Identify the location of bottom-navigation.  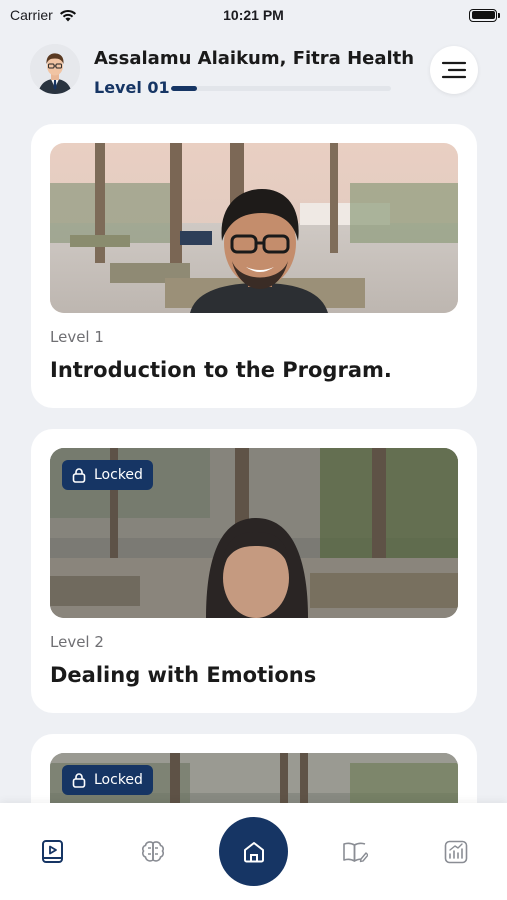
(253, 851).